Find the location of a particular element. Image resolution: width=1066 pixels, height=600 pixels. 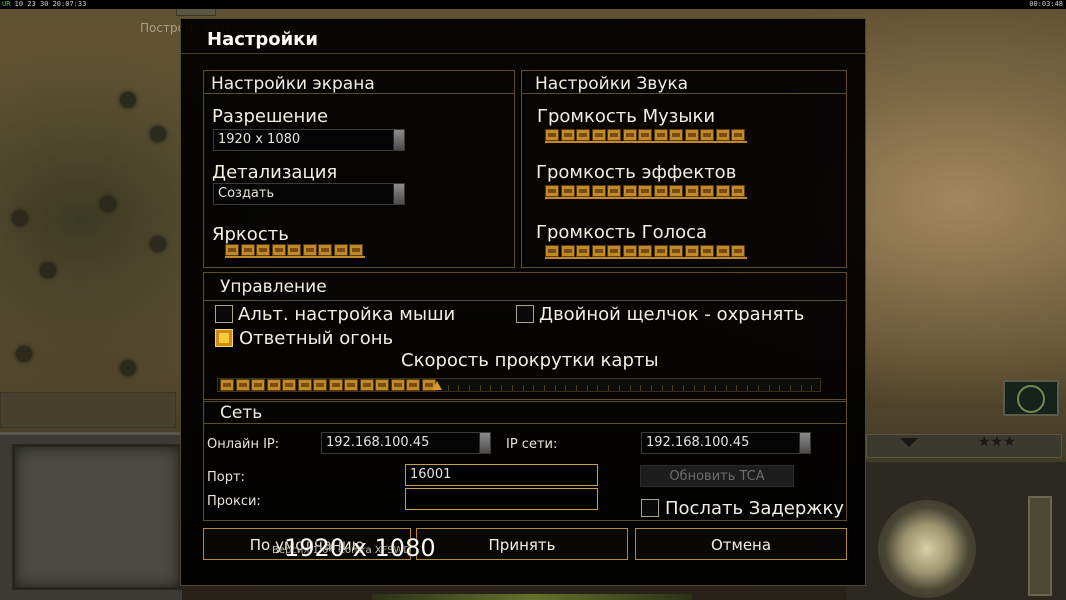

screen-settings-title: Настройки экрана is located at coordinates (293, 84).